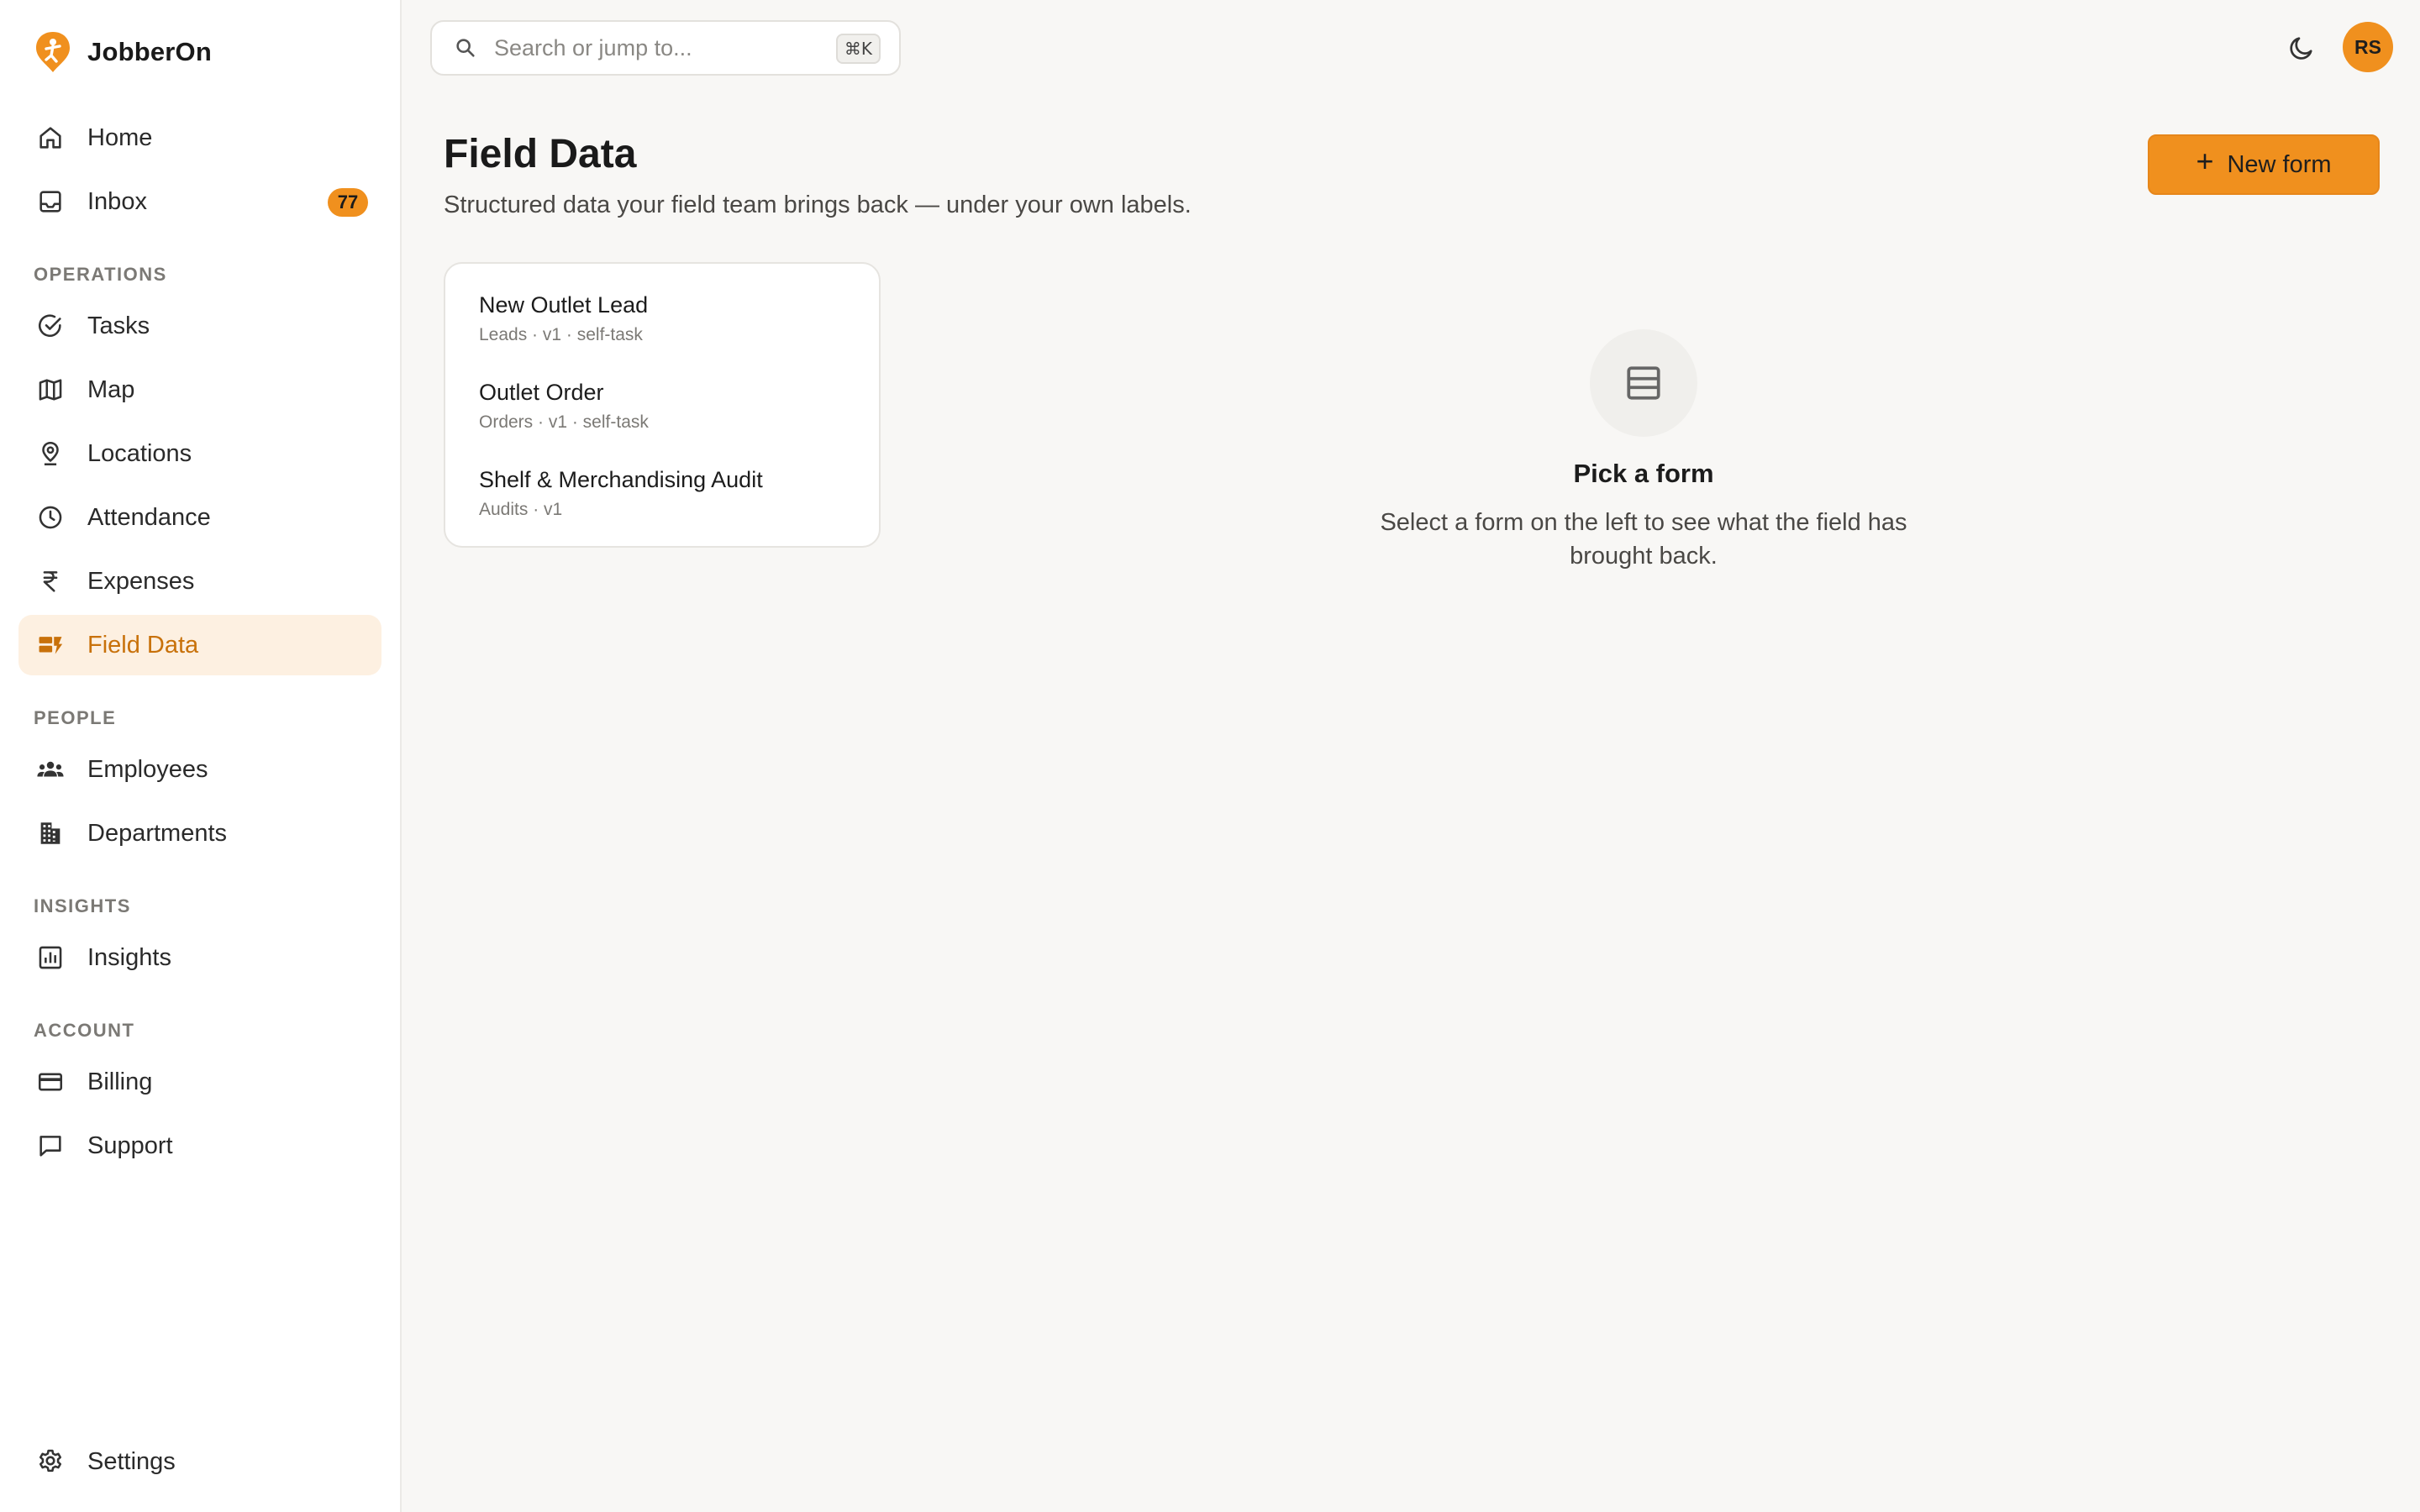 The image size is (2420, 1512). Describe the element at coordinates (465, 48) in the screenshot. I see `search-icon` at that location.